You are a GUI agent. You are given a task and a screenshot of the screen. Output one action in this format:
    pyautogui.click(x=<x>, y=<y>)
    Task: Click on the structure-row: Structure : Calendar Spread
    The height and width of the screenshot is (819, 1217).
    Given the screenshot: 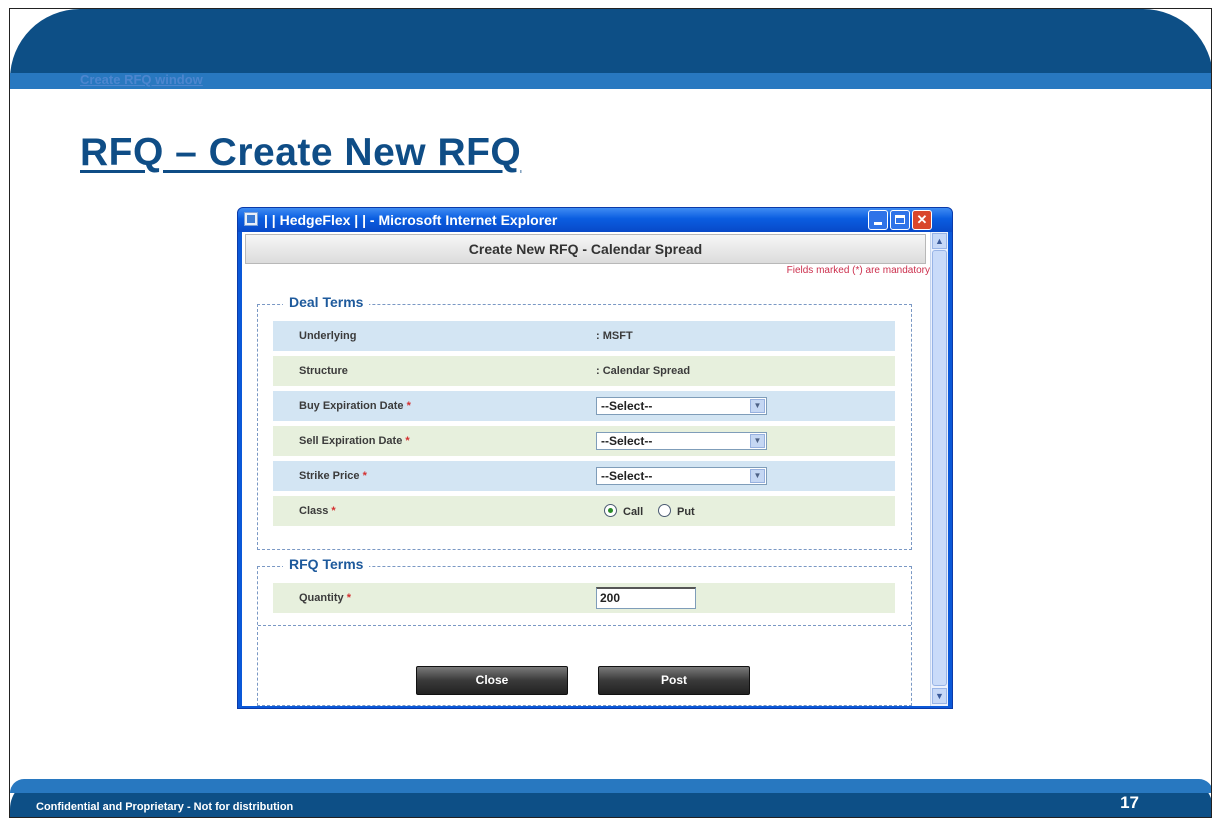 What is the action you would take?
    pyautogui.click(x=584, y=371)
    